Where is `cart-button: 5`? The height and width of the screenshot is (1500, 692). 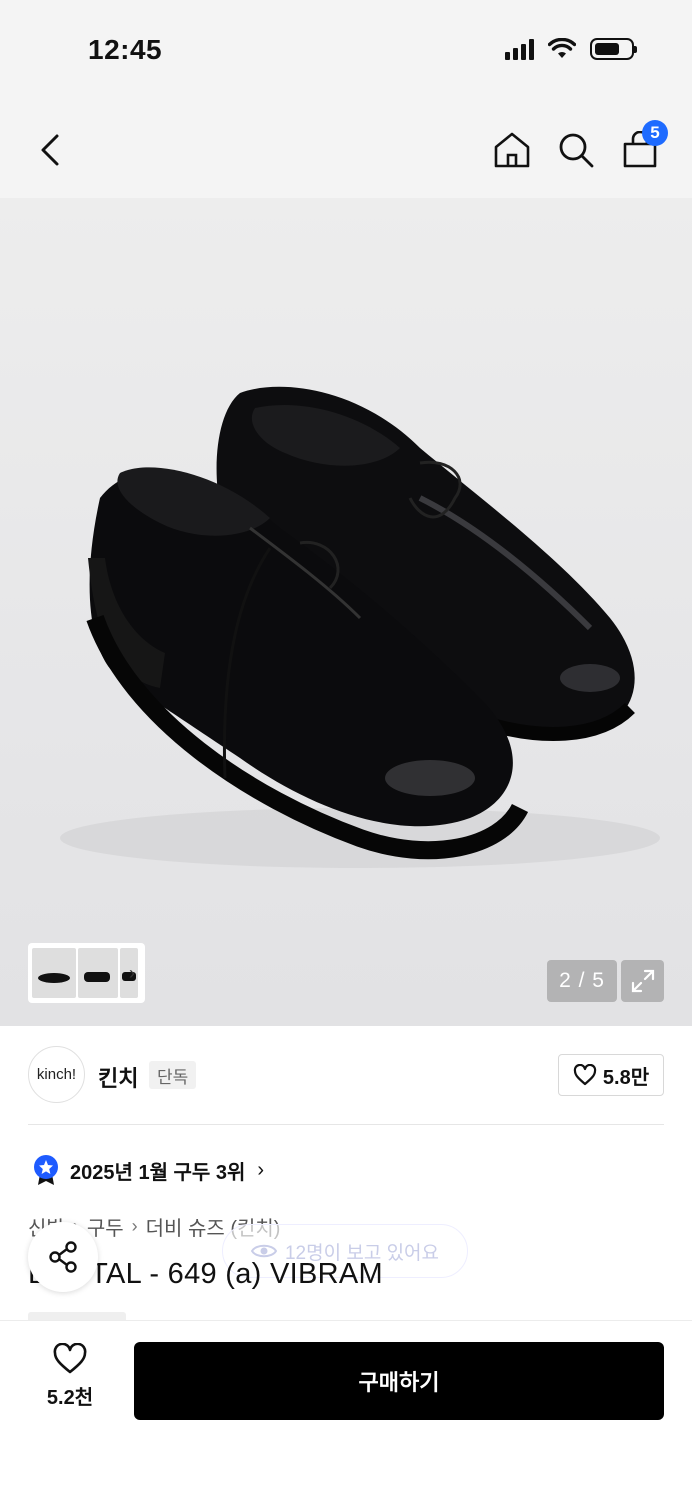
cart-button: 5 is located at coordinates (642, 147).